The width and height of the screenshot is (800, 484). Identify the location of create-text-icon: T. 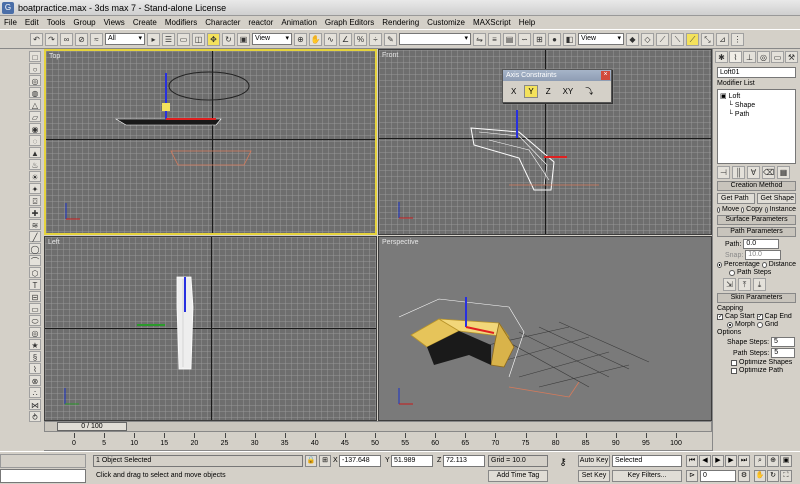
(35, 284).